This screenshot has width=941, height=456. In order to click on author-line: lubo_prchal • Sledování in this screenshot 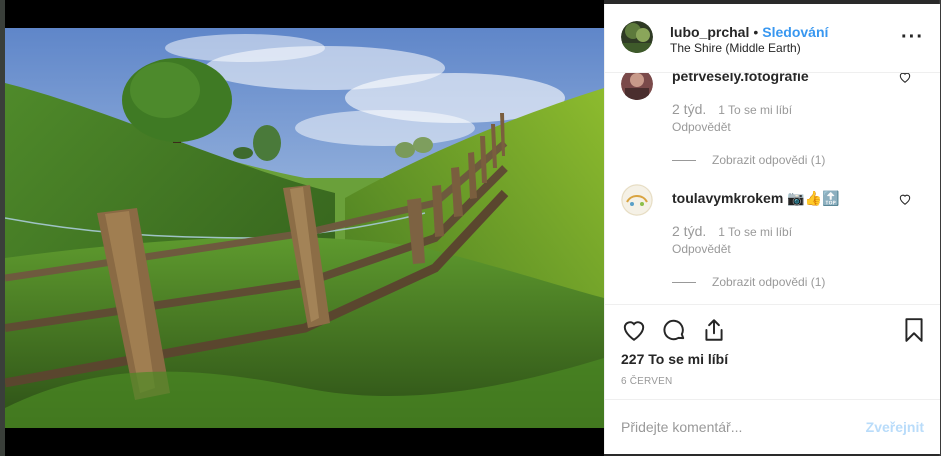, I will do `click(749, 32)`.